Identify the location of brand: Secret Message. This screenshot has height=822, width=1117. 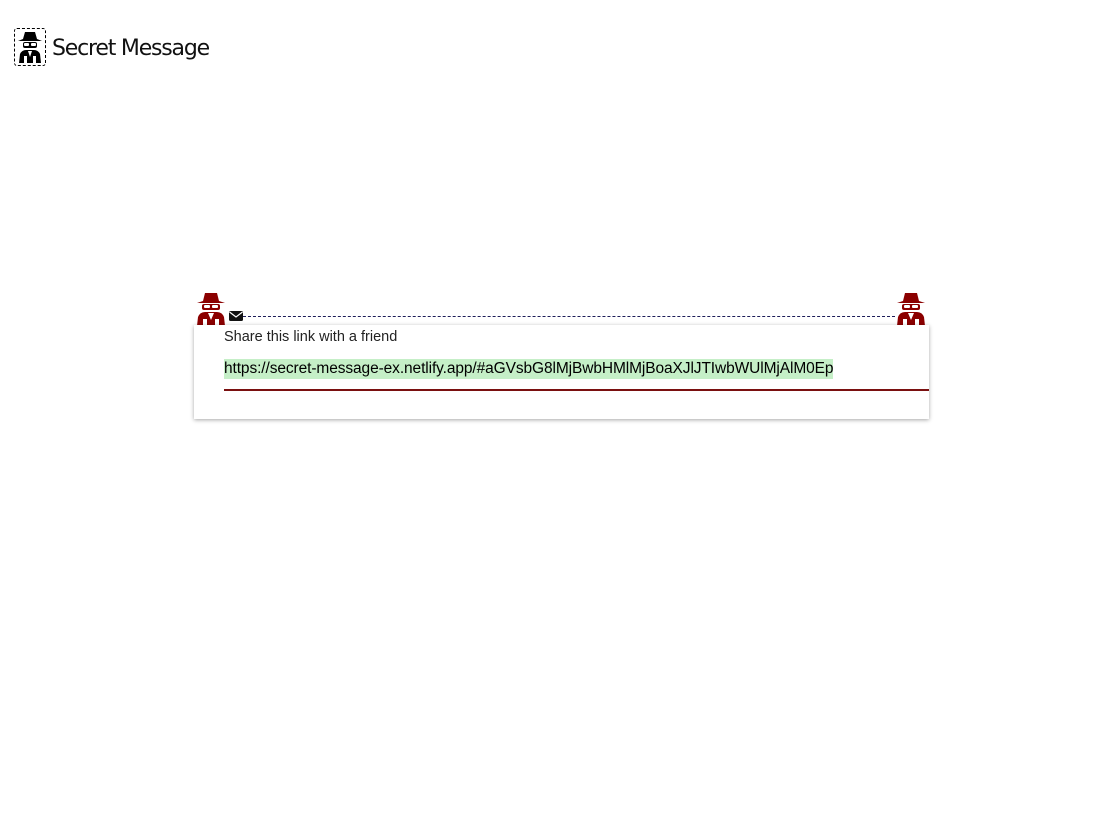
(112, 47).